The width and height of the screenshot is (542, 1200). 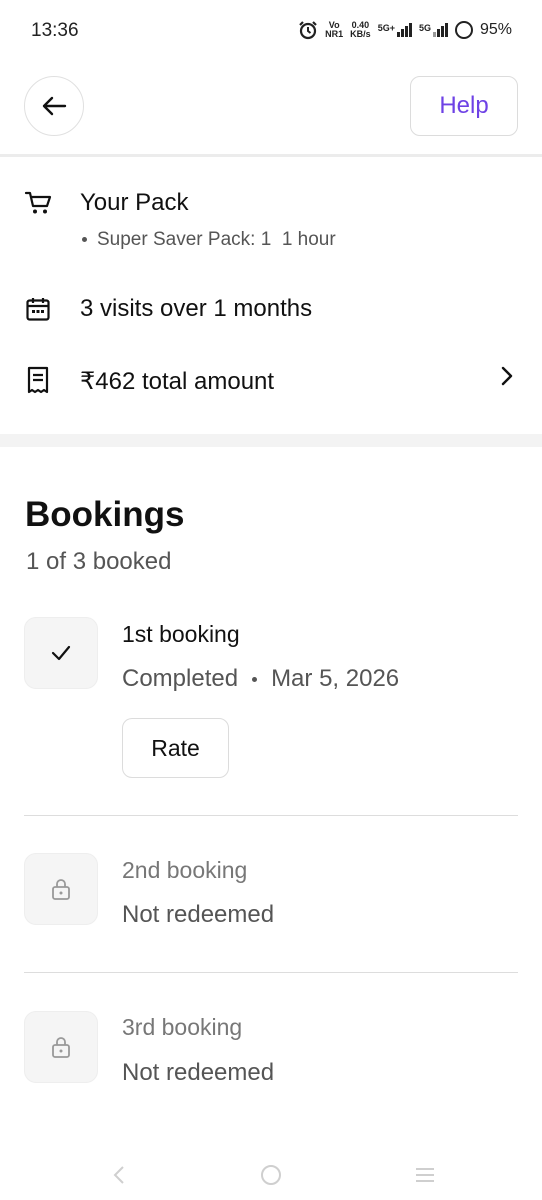 I want to click on battery-level: 95%, so click(x=495, y=29).